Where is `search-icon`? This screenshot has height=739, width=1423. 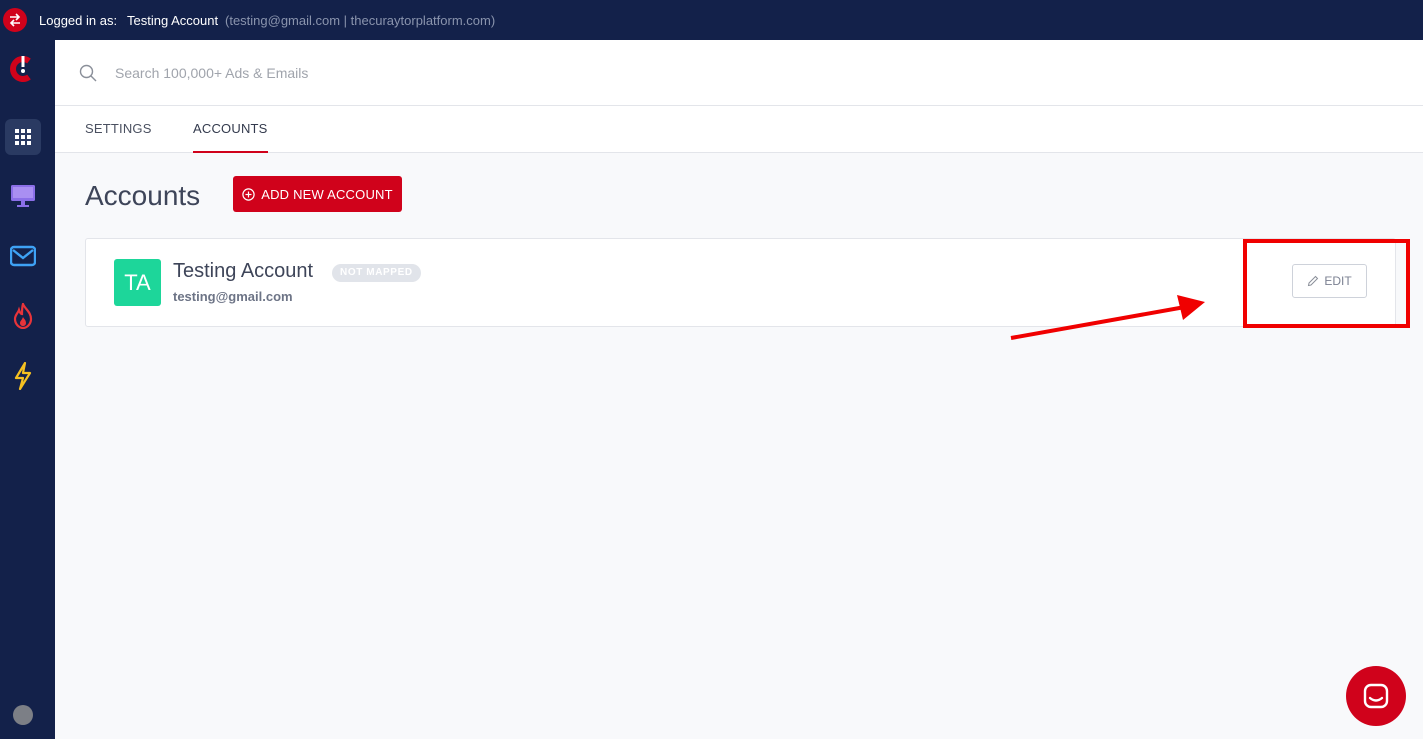 search-icon is located at coordinates (88, 73).